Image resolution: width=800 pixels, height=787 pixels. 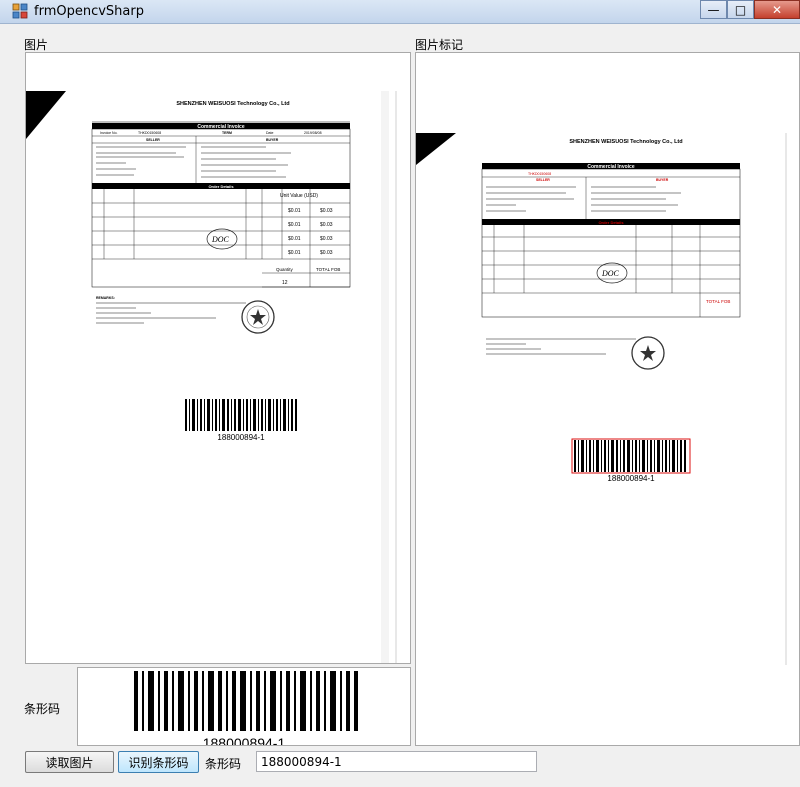 I want to click on quantity-total: 12, so click(x=285, y=283).